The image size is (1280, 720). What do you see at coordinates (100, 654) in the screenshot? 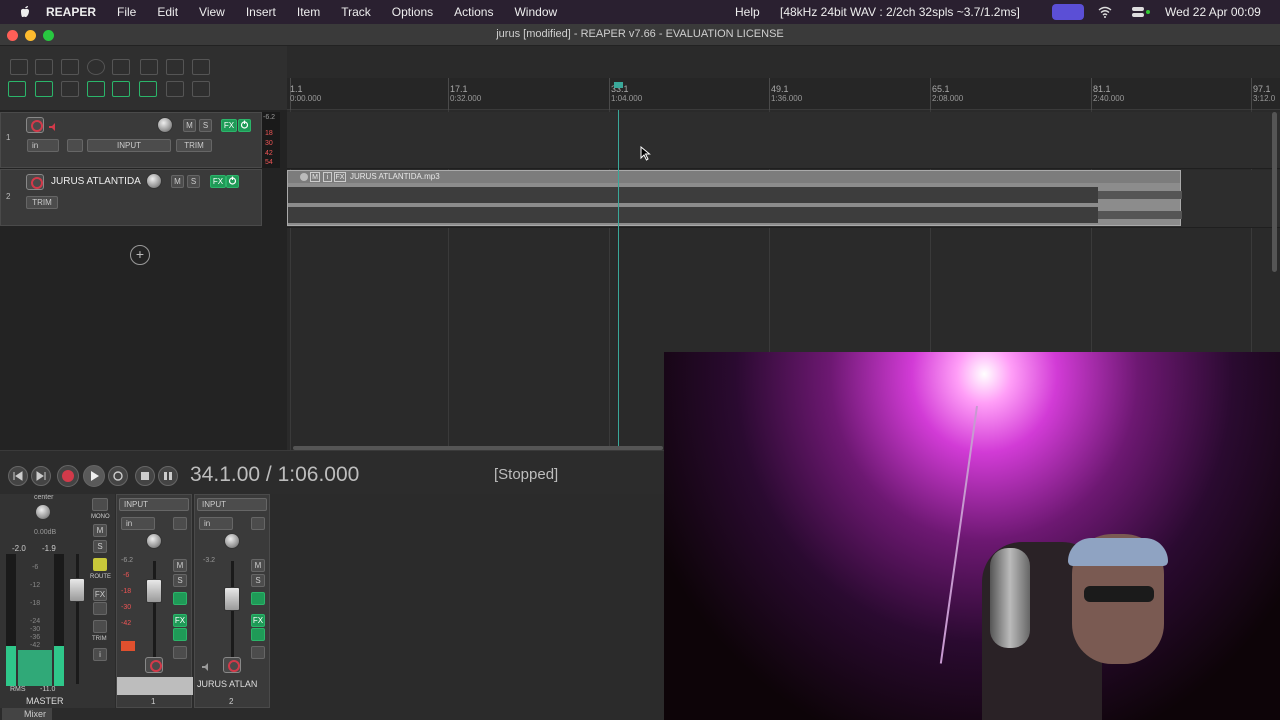
I see `master-info-button: i` at bounding box center [100, 654].